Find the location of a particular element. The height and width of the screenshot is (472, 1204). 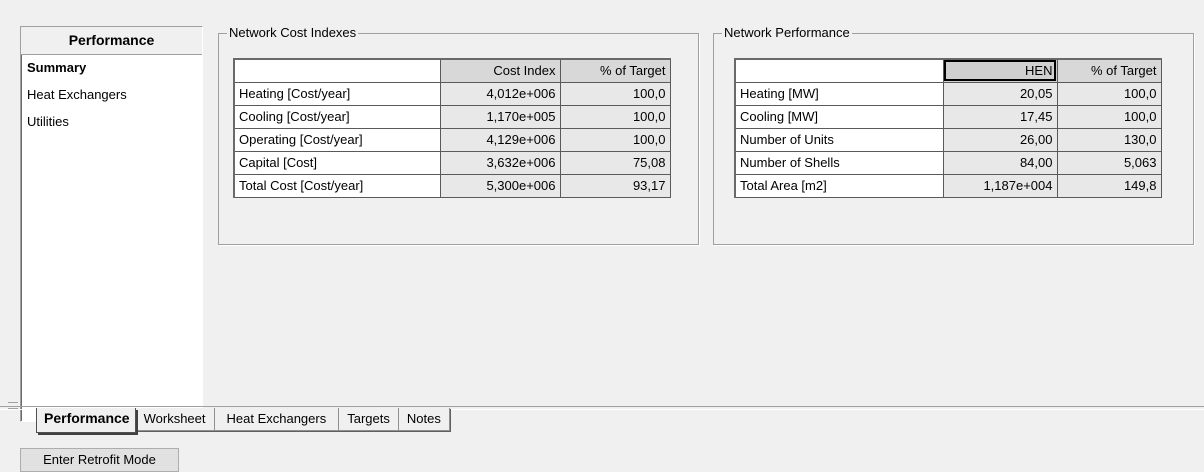

tab-worksheet: Worksheet is located at coordinates (174, 419).